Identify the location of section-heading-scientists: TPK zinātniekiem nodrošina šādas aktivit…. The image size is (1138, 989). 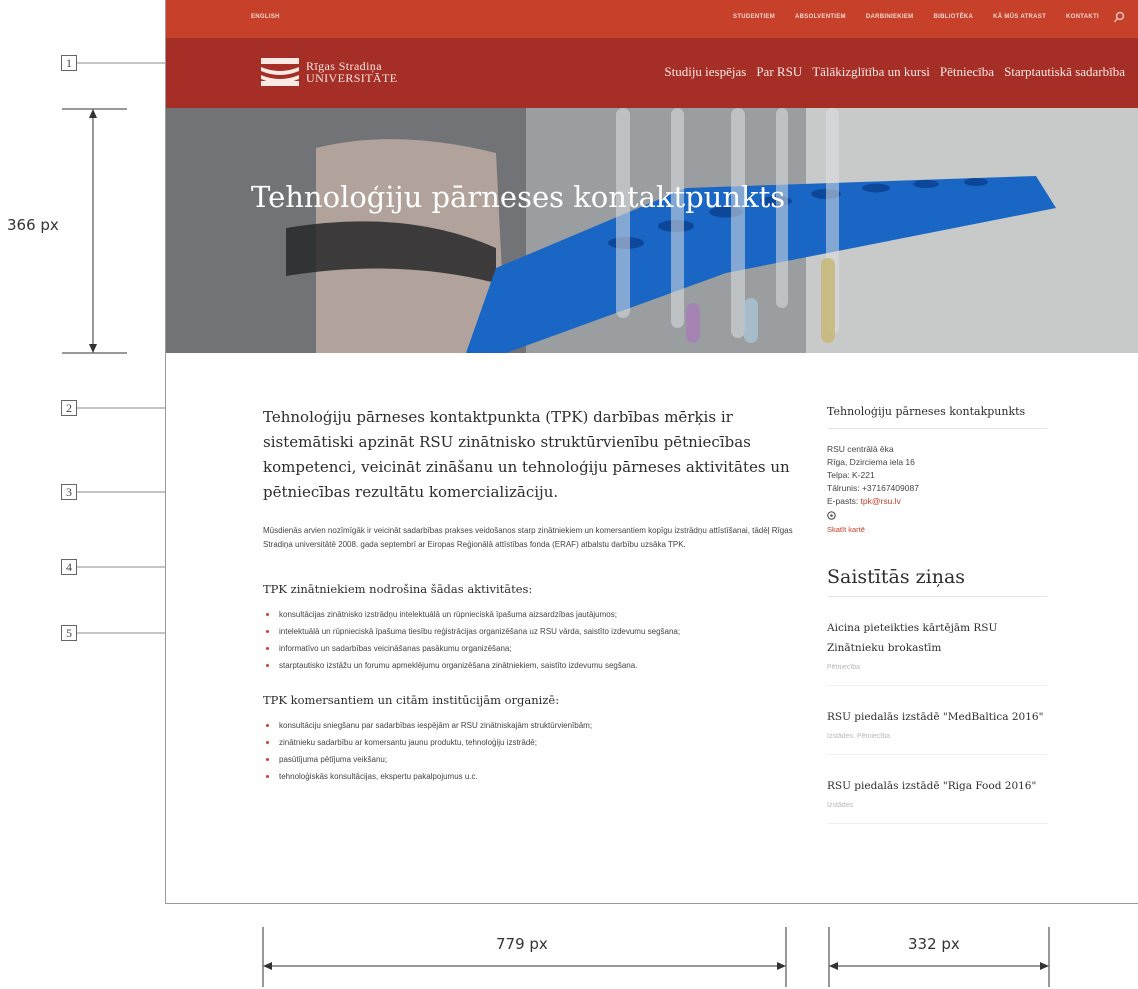
(398, 589).